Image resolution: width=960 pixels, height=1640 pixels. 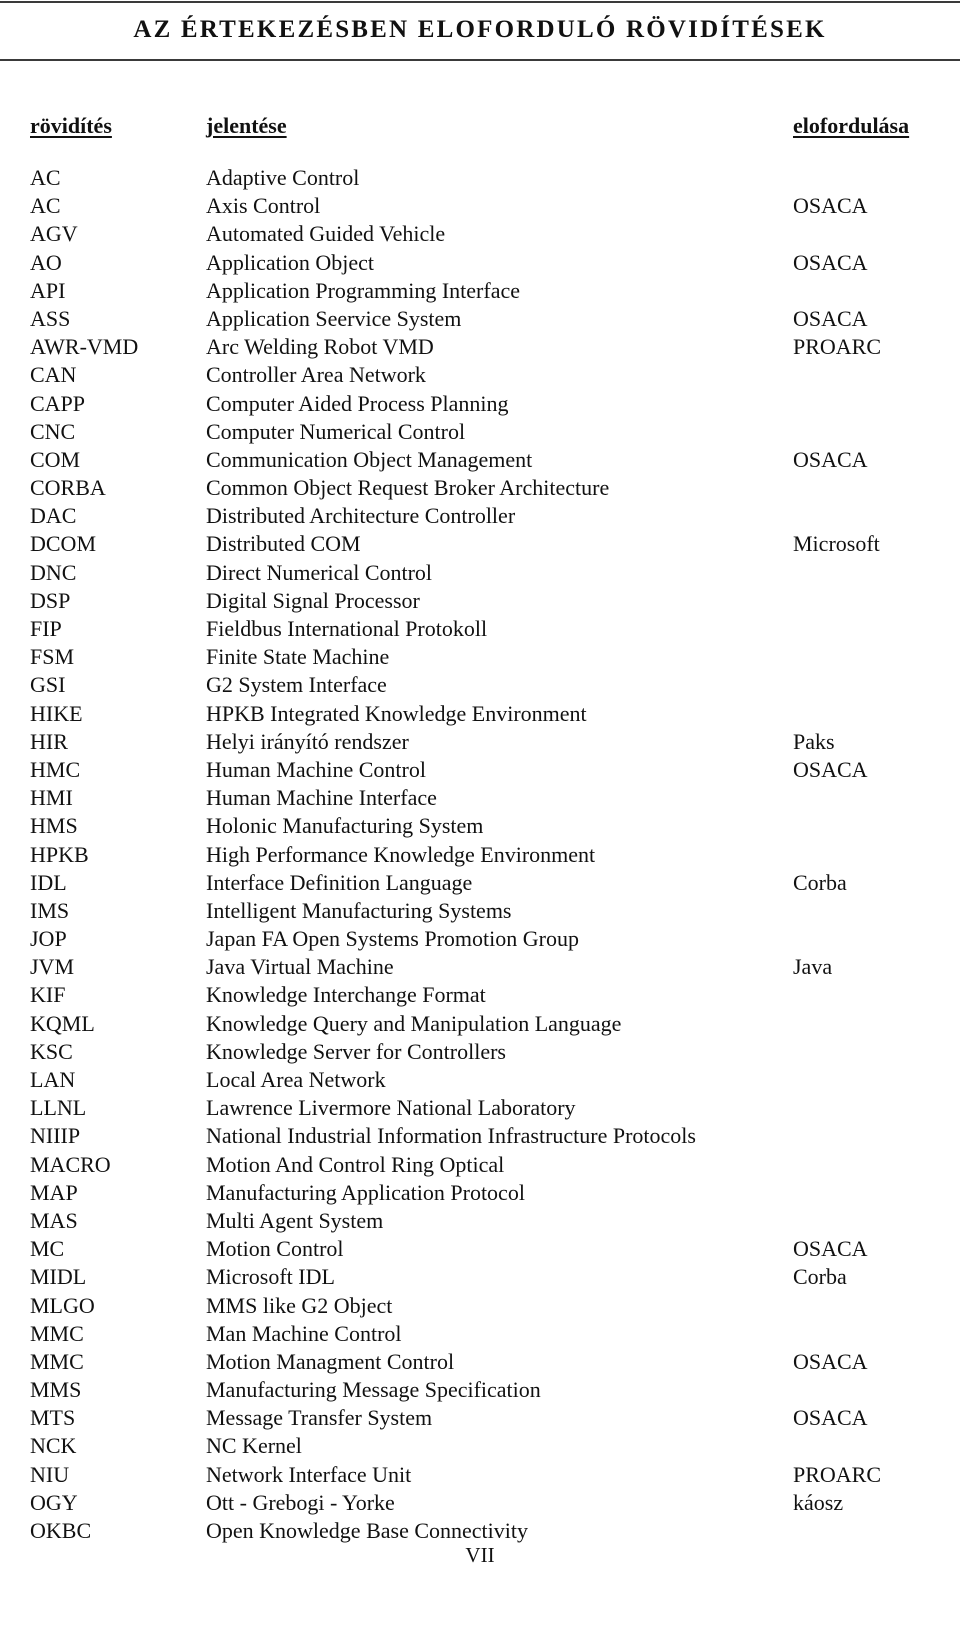 What do you see at coordinates (321, 798) in the screenshot?
I see `meaning-cell: Human Machine Interface` at bounding box center [321, 798].